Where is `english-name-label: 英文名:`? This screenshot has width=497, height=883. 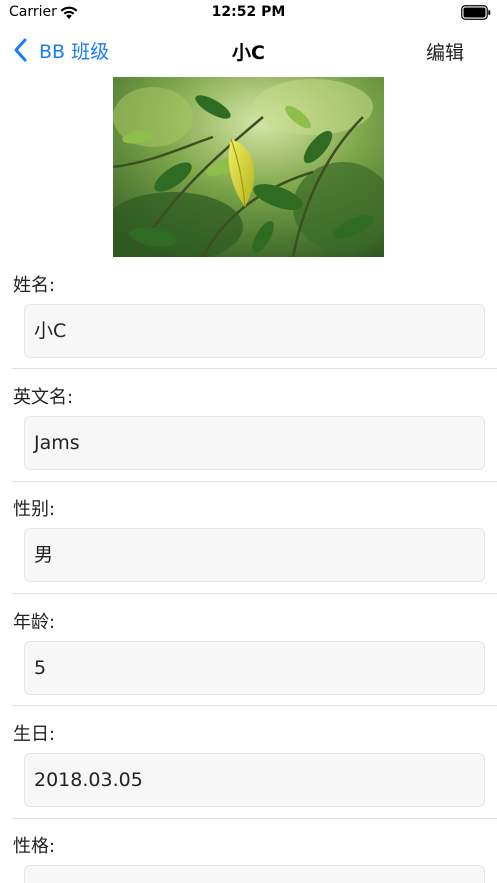
english-name-label: 英文名: is located at coordinates (43, 397).